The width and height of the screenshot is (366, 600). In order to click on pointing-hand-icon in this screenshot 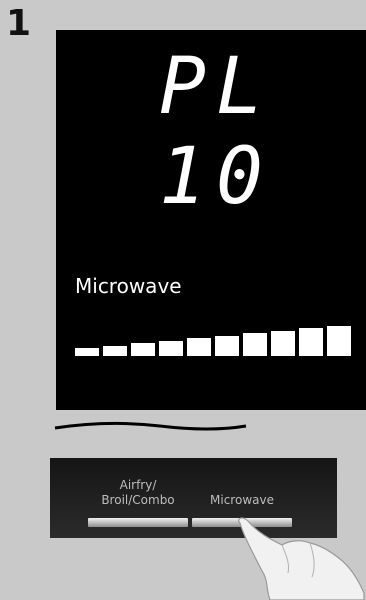, I will do `click(301, 558)`.